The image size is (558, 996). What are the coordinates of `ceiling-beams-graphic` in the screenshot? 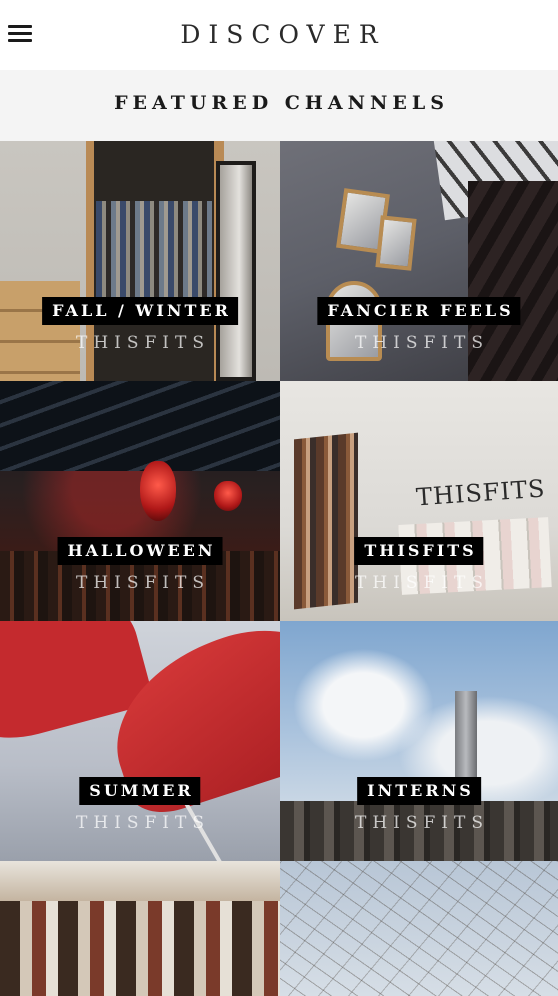 It's located at (140, 426).